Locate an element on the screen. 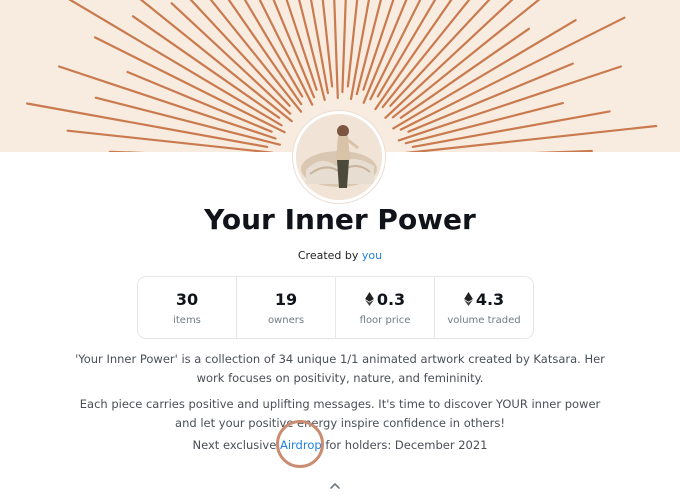  stat-items-value: 30 is located at coordinates (187, 299).